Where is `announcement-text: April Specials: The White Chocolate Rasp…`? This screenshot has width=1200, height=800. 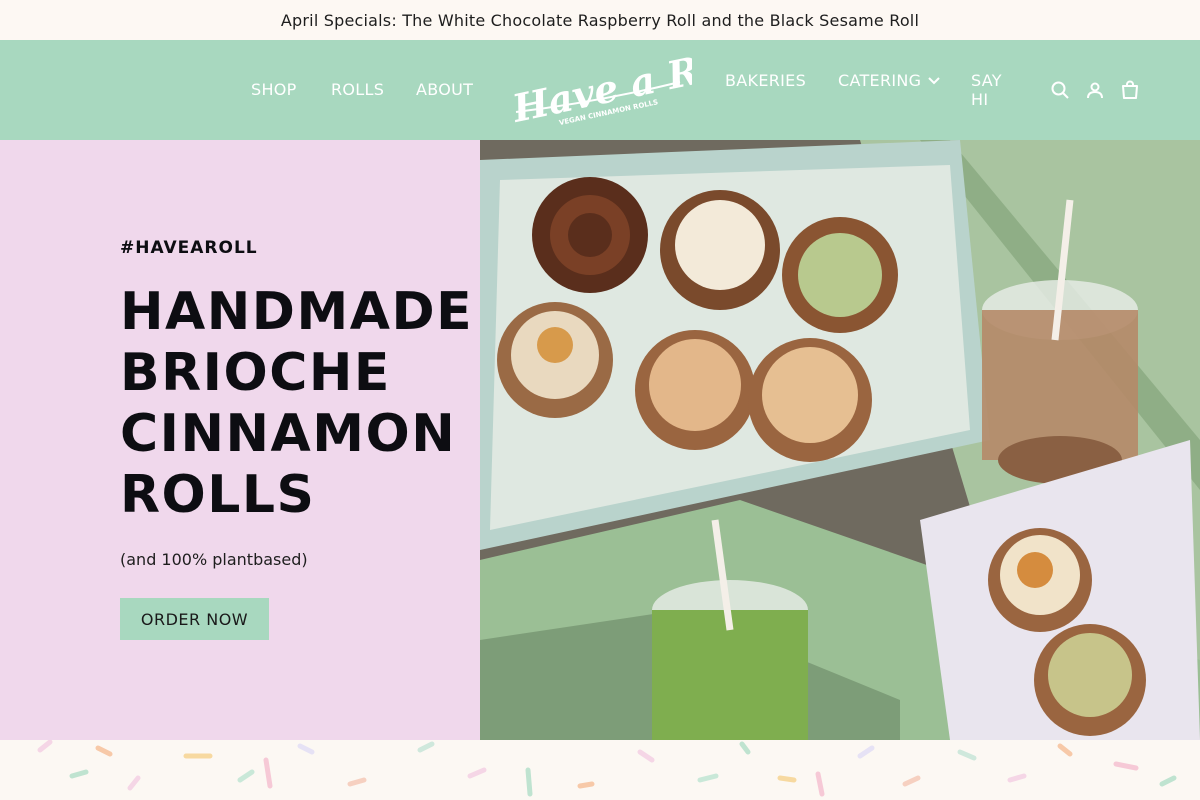 announcement-text: April Specials: The White Chocolate Rasp… is located at coordinates (600, 20).